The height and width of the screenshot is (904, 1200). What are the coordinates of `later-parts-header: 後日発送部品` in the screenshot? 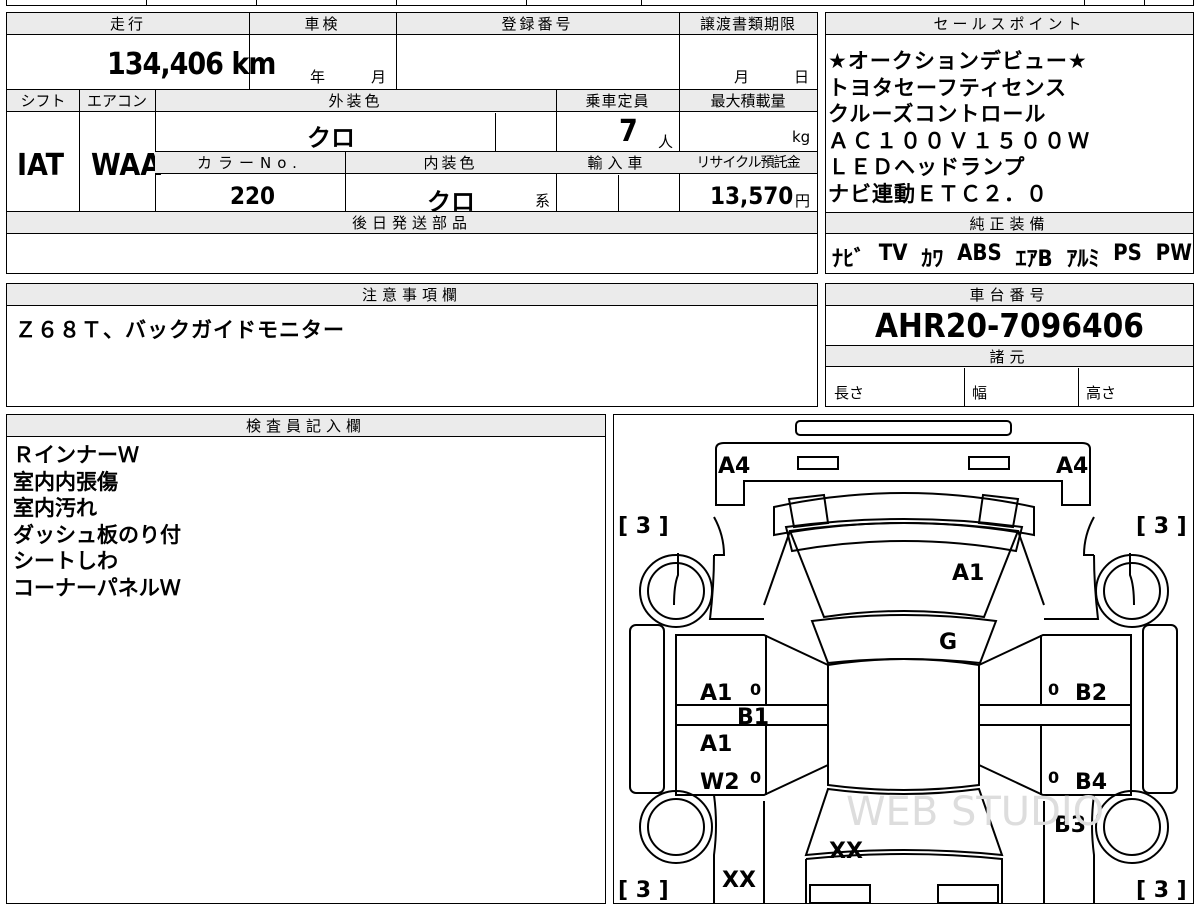 It's located at (412, 223).